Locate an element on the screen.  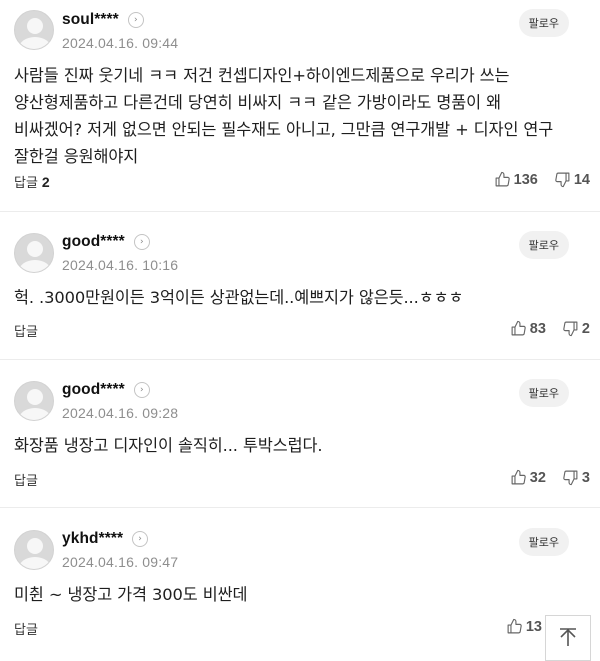
comment-text: 화장품 냉장고 디자인이 솔직히... 투박스럽다. is located at coordinates (168, 445).